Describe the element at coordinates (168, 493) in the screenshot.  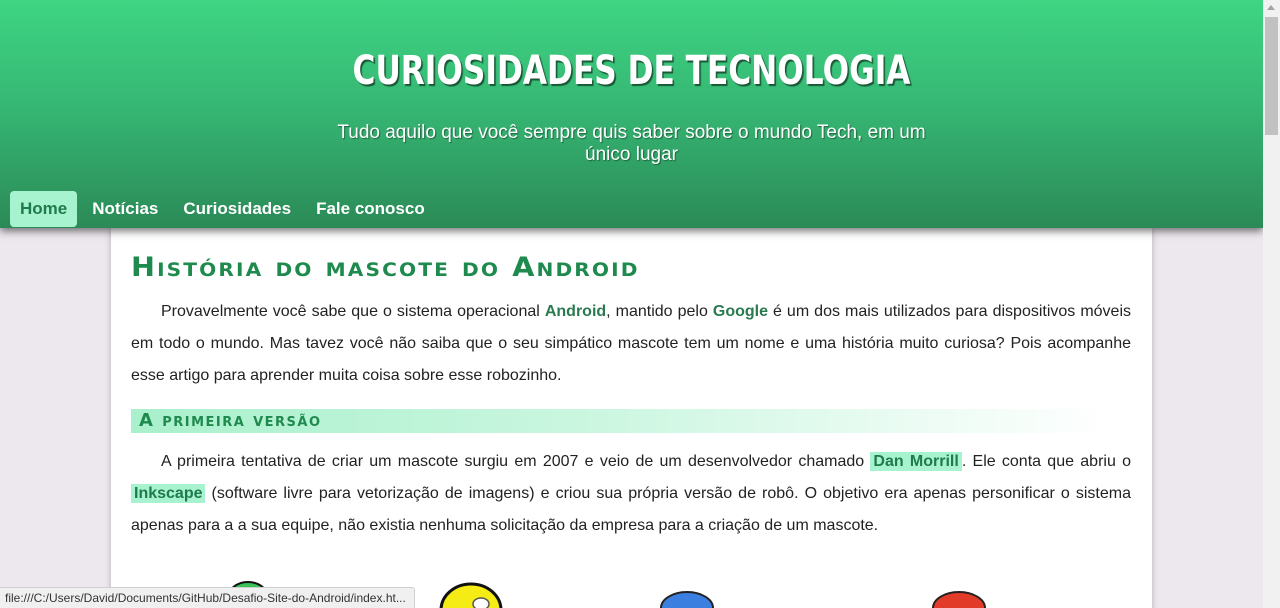
I see `inkscape-highlight: Inkscape` at that location.